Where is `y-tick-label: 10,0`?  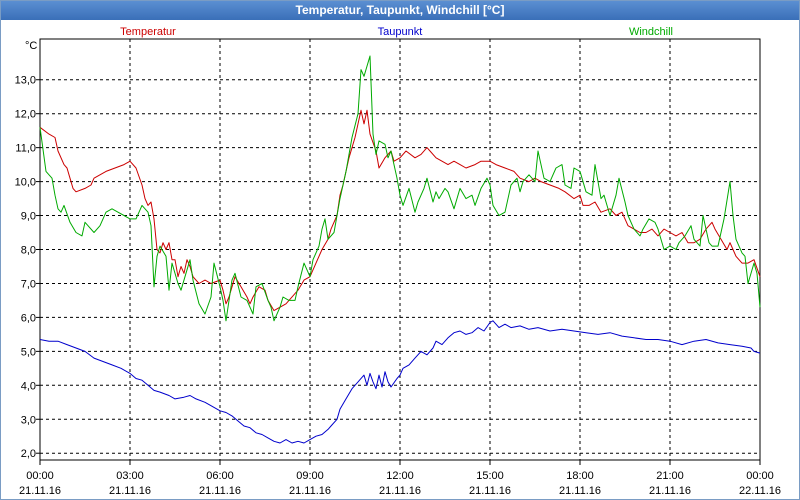 y-tick-label: 10,0 is located at coordinates (25, 183).